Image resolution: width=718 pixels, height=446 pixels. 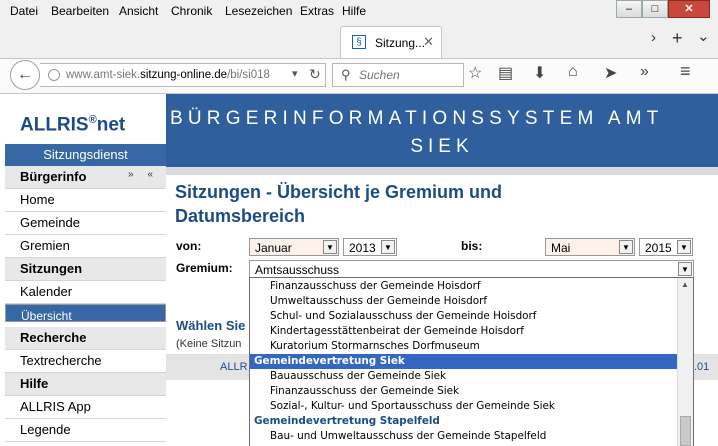 What do you see at coordinates (573, 72) in the screenshot?
I see `home-icon: ⌂` at bounding box center [573, 72].